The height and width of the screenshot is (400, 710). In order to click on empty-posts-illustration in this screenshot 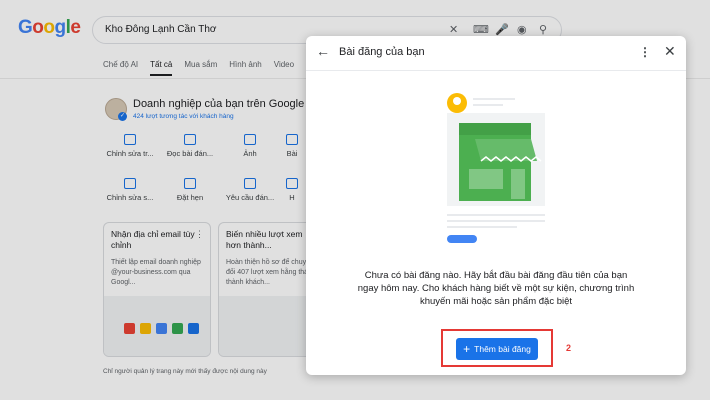, I will do `click(497, 170)`.